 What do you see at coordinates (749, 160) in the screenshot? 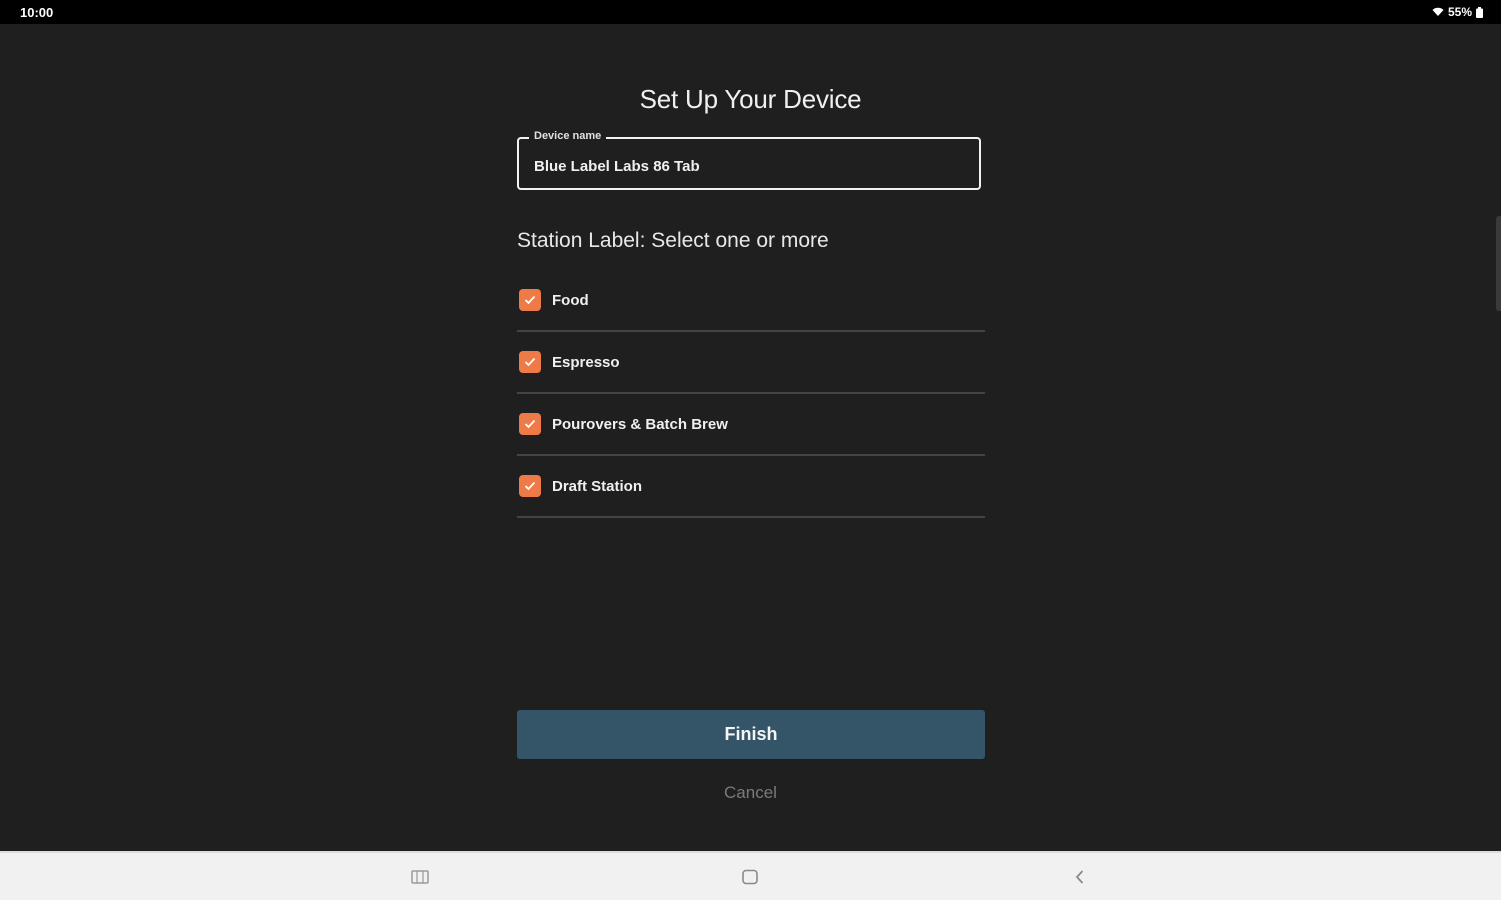
I see `device-name-field: Device name Blue Label Labs 86 Tab` at bounding box center [749, 160].